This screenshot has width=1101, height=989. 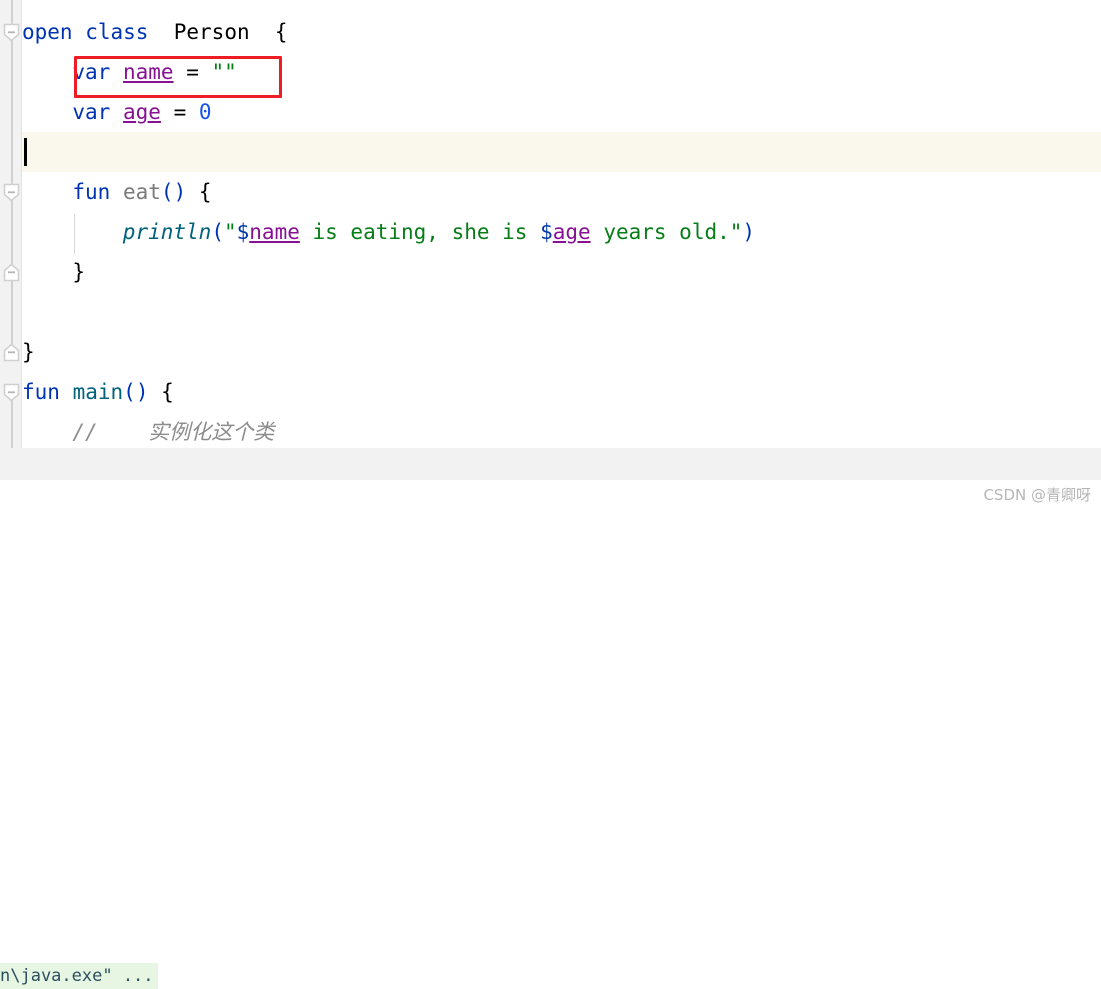 I want to click on token: ", so click(x=230, y=232).